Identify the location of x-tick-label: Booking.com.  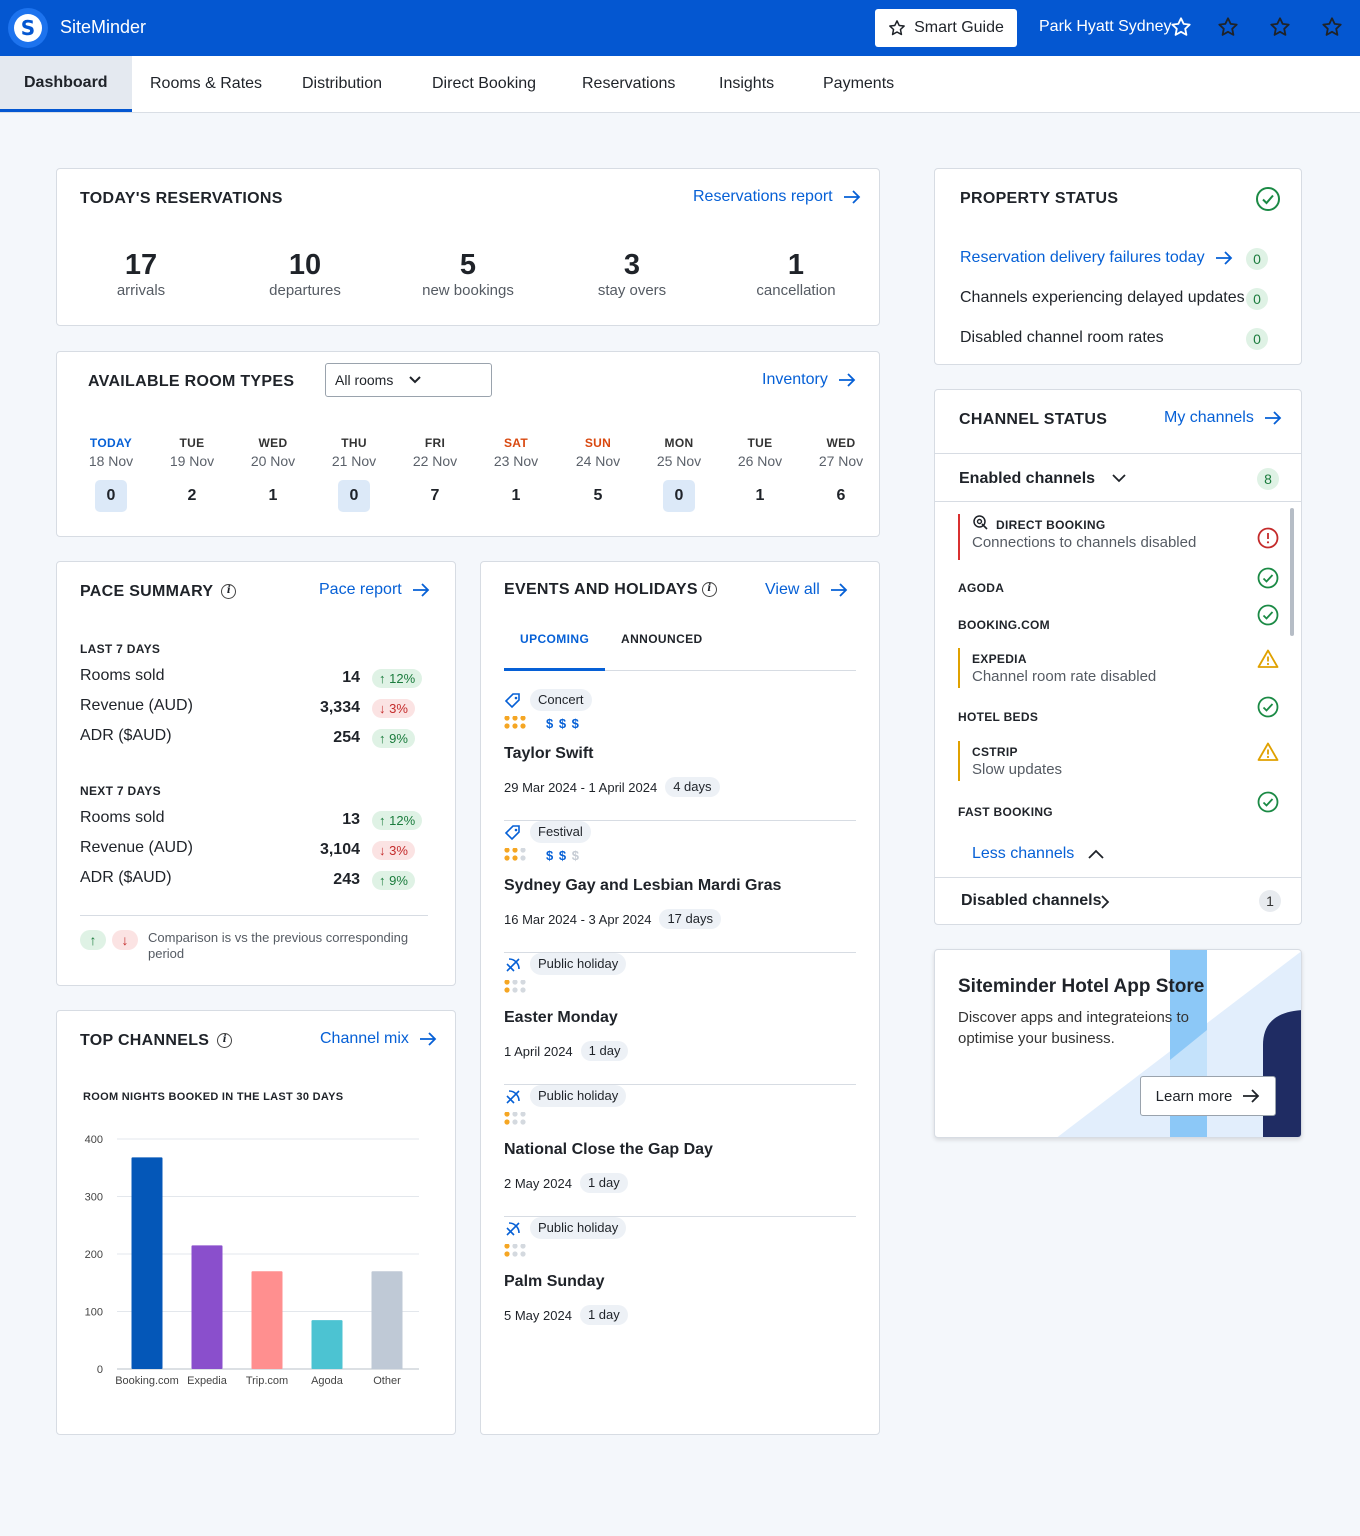
(147, 1381).